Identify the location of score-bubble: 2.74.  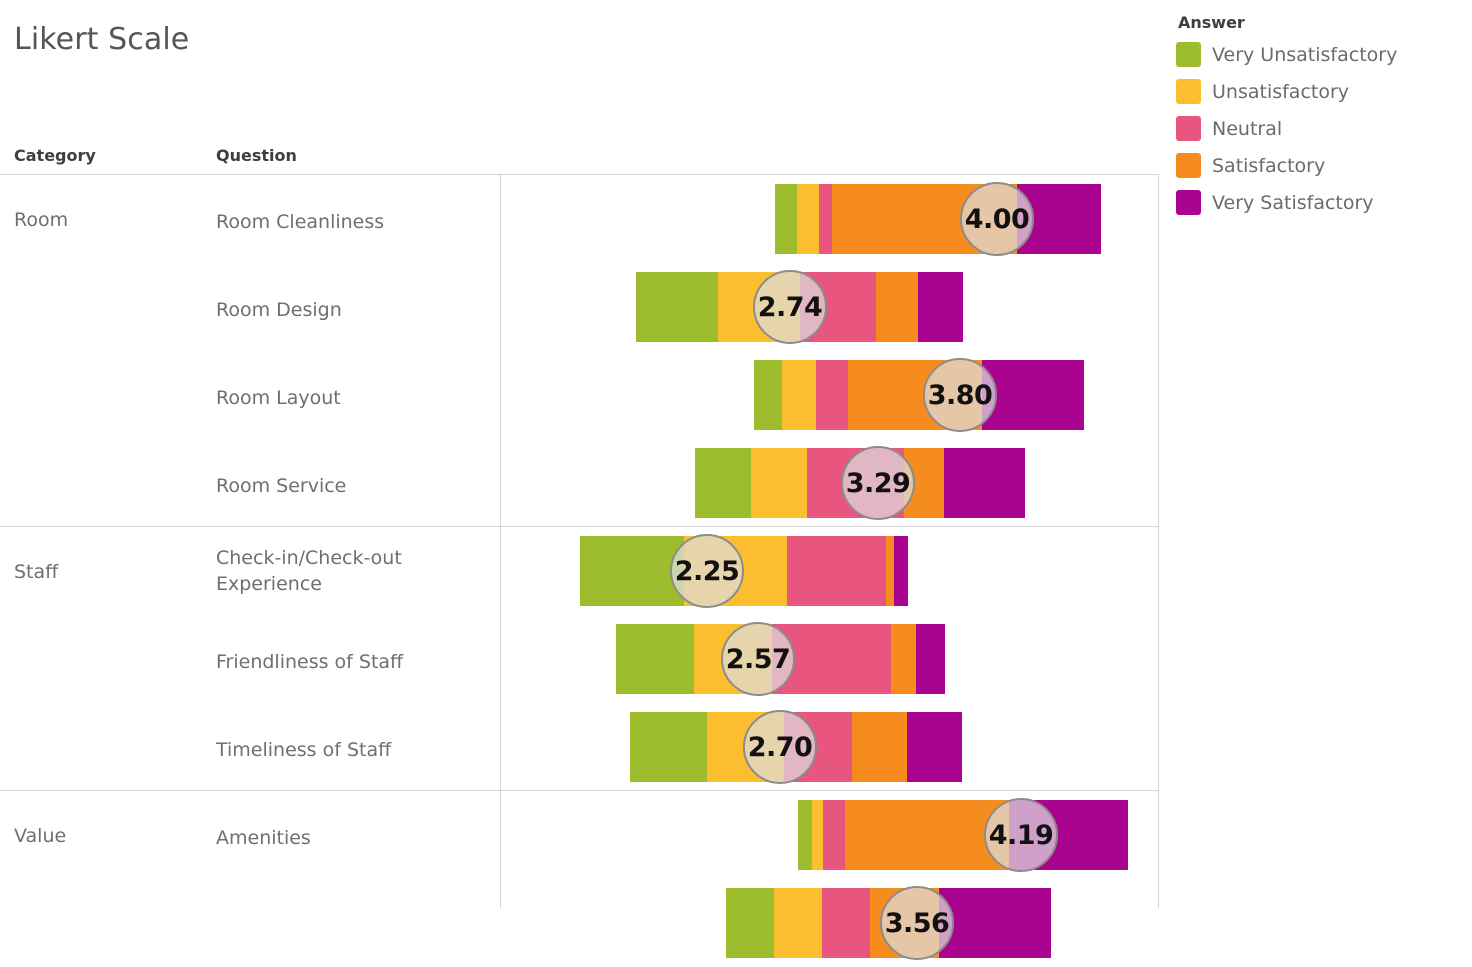
(790, 307).